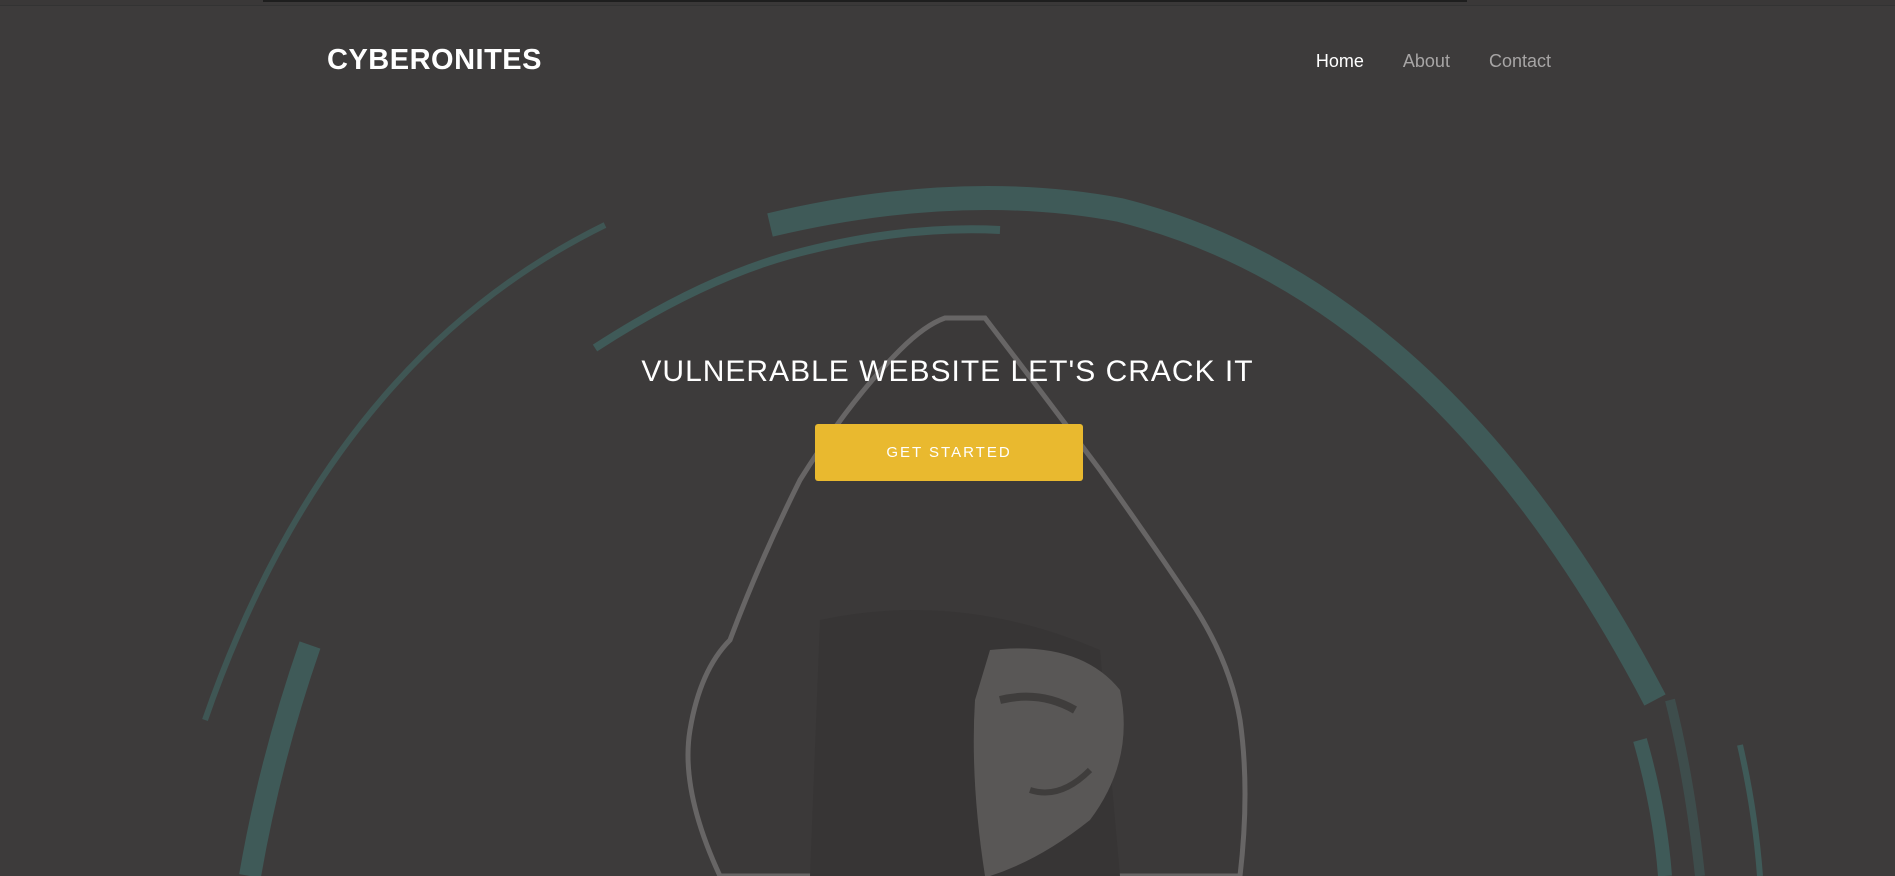 This screenshot has height=876, width=1895. What do you see at coordinates (949, 452) in the screenshot?
I see `get-started-button: GET STARTED` at bounding box center [949, 452].